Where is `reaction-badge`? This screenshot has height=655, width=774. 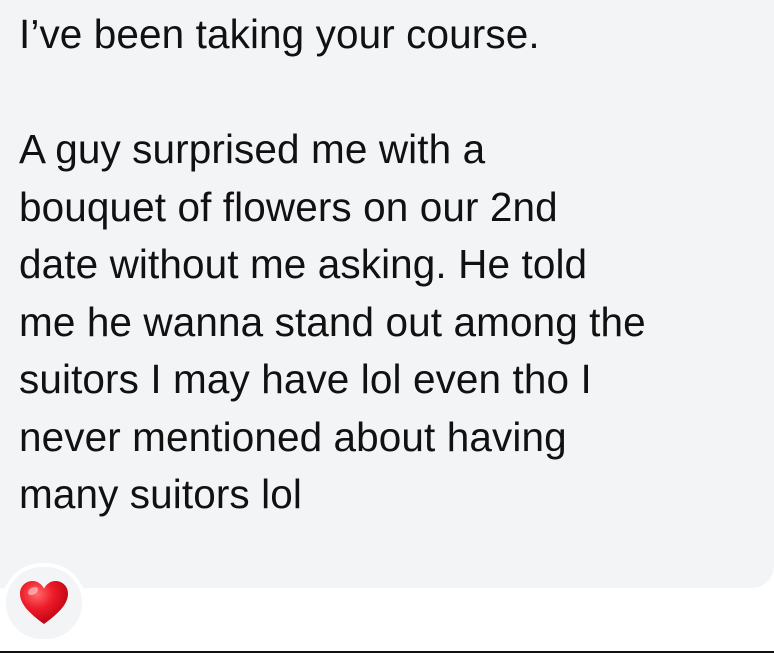 reaction-badge is located at coordinates (44, 603).